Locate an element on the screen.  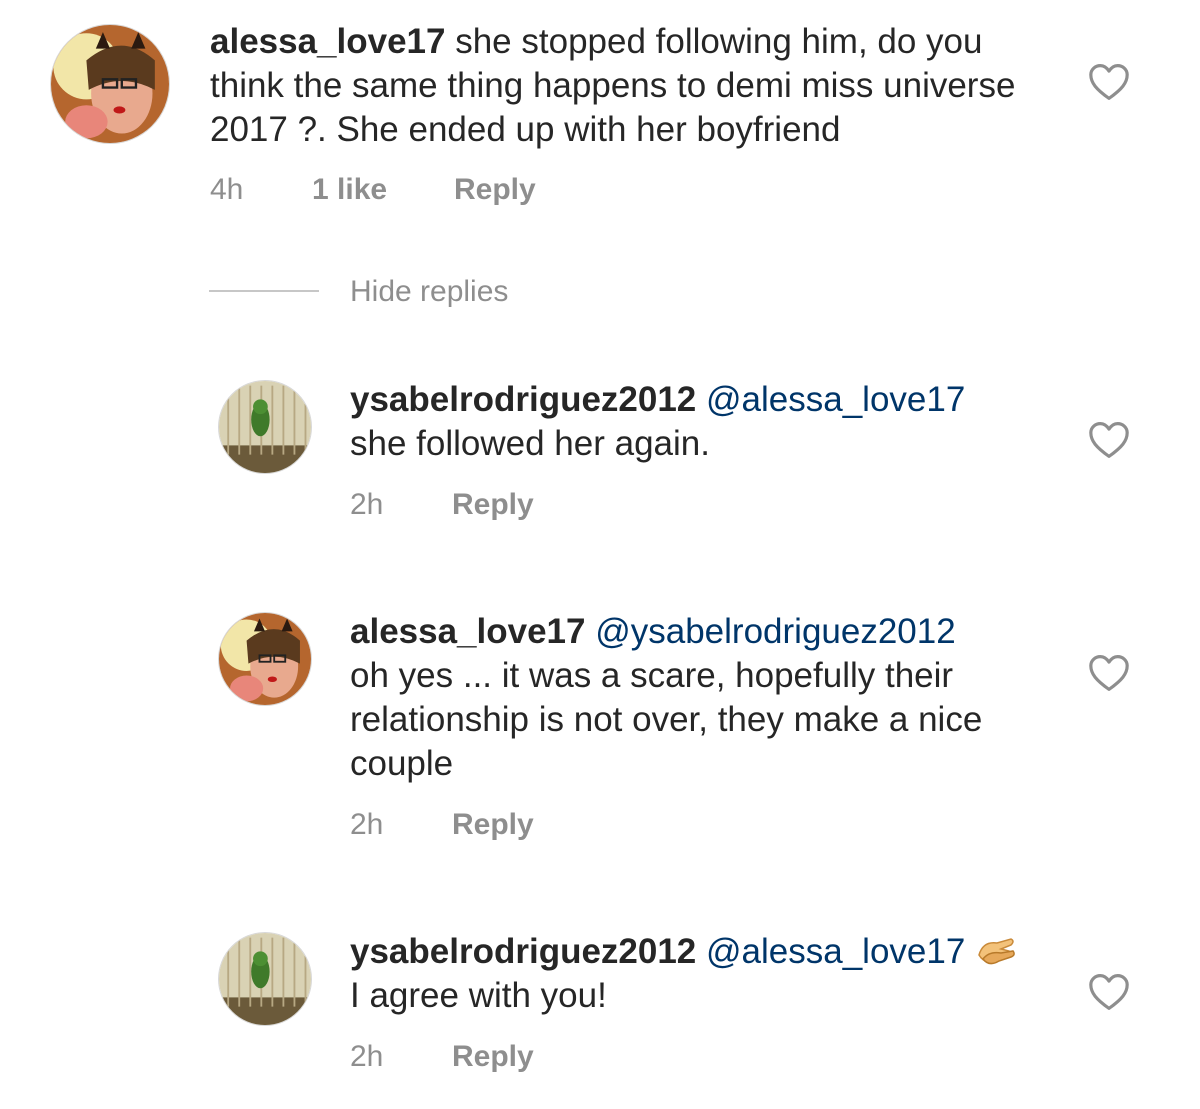
hide-replies-button: Hide replies is located at coordinates (429, 292).